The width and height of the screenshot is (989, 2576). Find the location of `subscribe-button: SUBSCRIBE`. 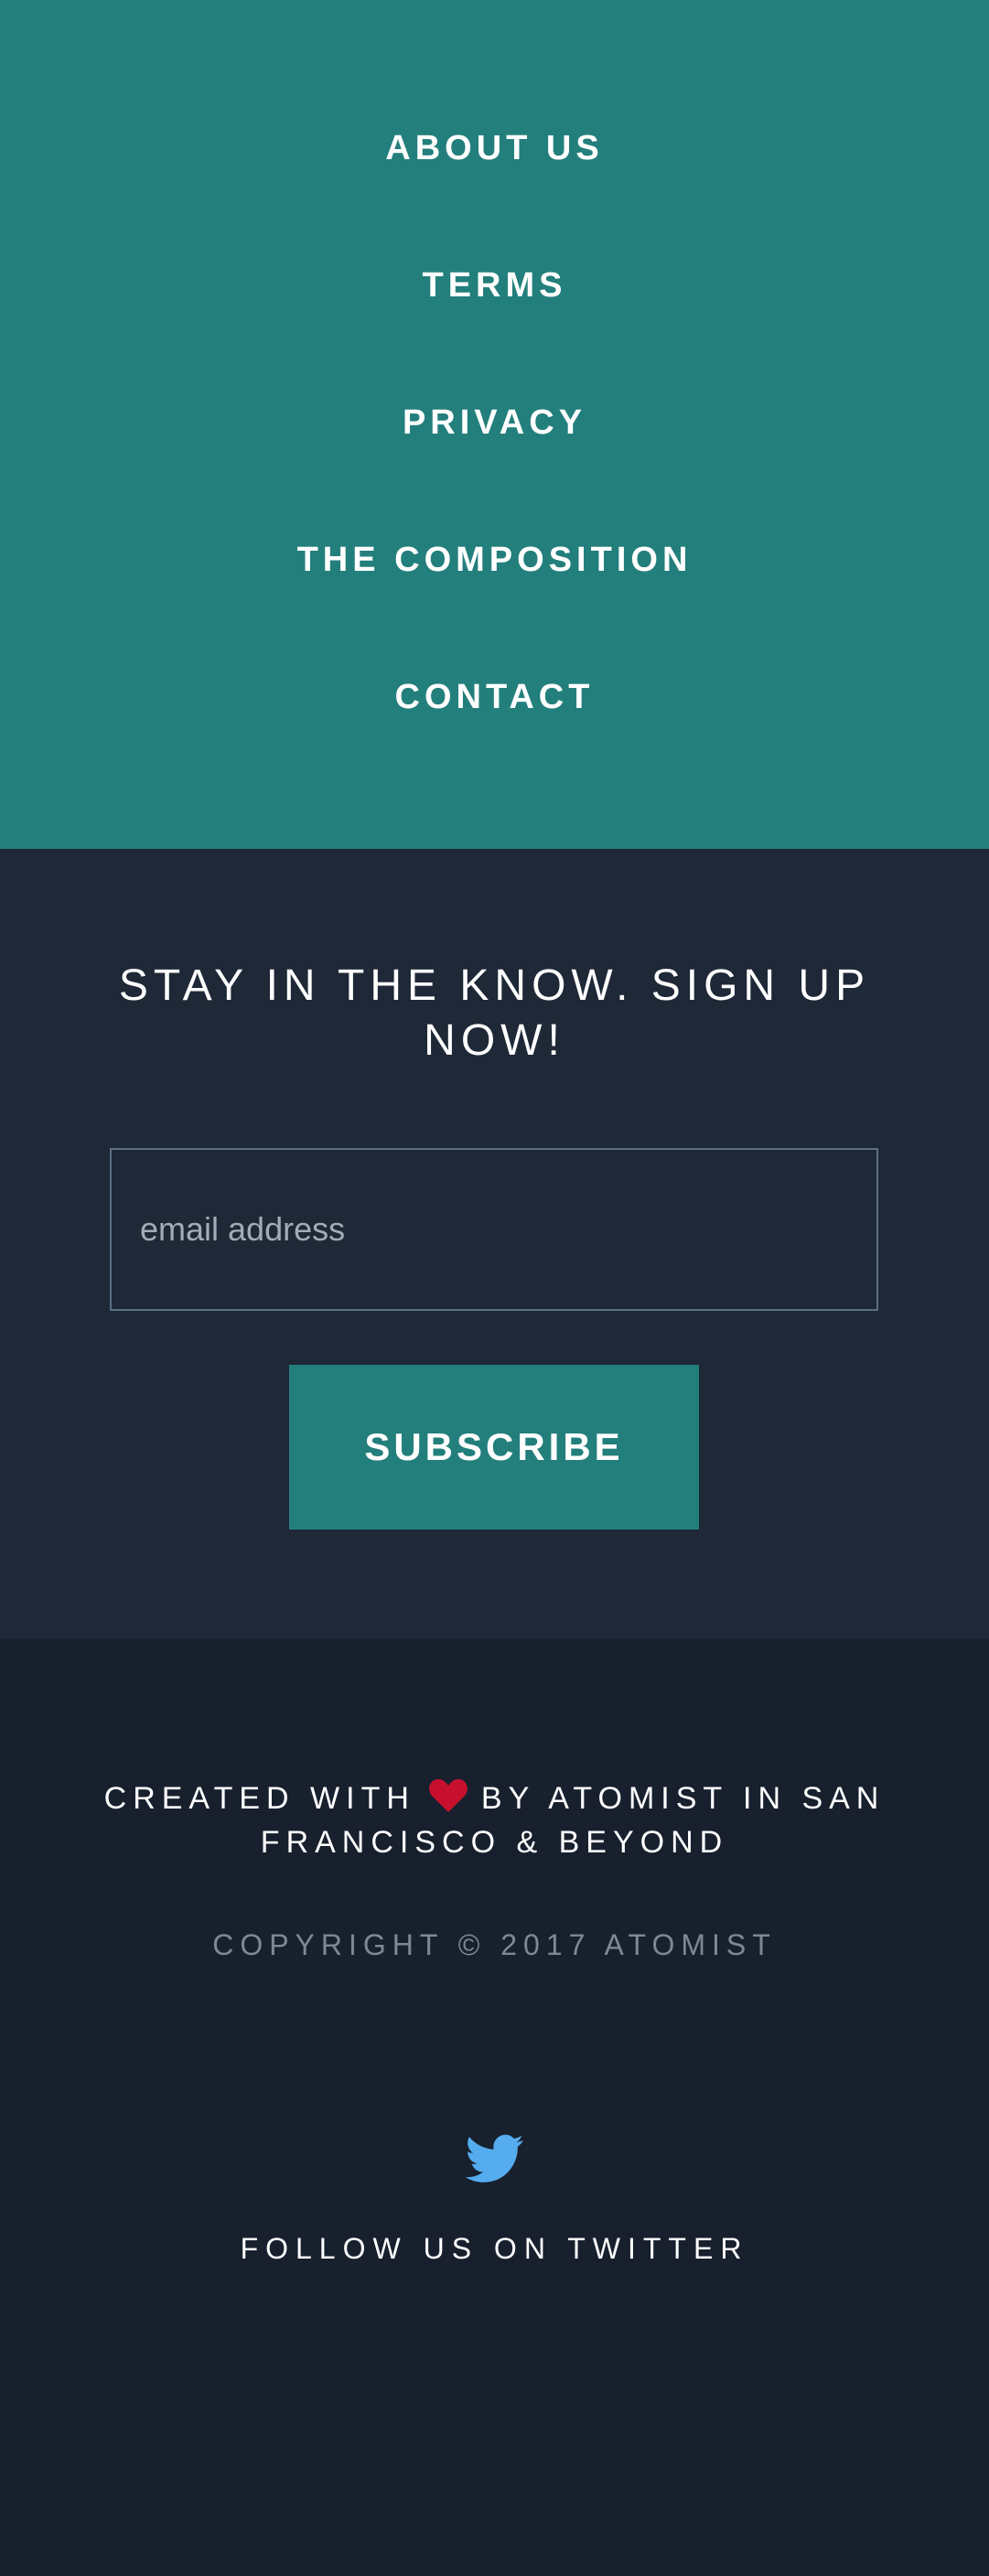

subscribe-button: SUBSCRIBE is located at coordinates (494, 1448).